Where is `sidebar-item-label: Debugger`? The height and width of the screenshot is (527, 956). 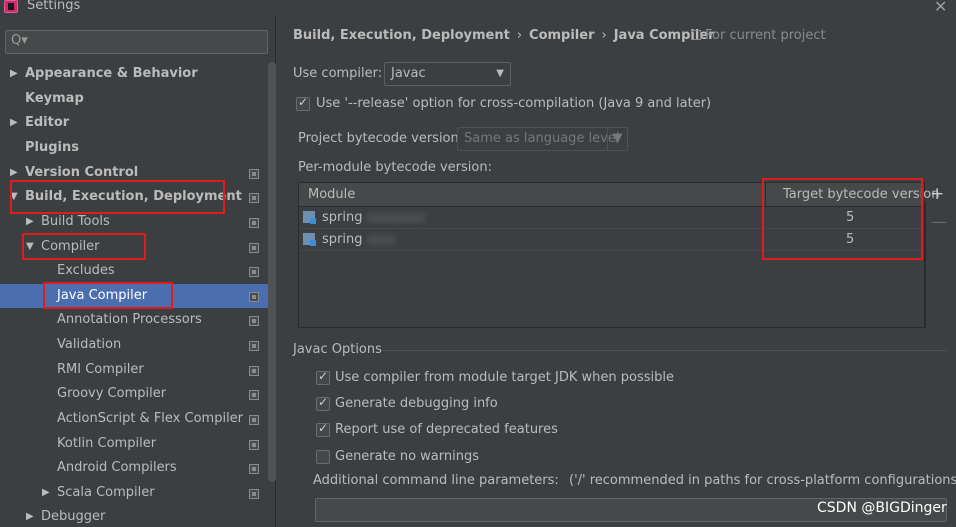
sidebar-item-label: Debugger is located at coordinates (73, 516).